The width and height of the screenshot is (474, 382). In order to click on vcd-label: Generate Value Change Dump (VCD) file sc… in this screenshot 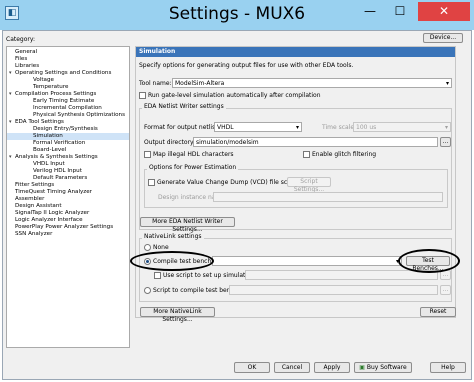, I will do `click(227, 182)`.